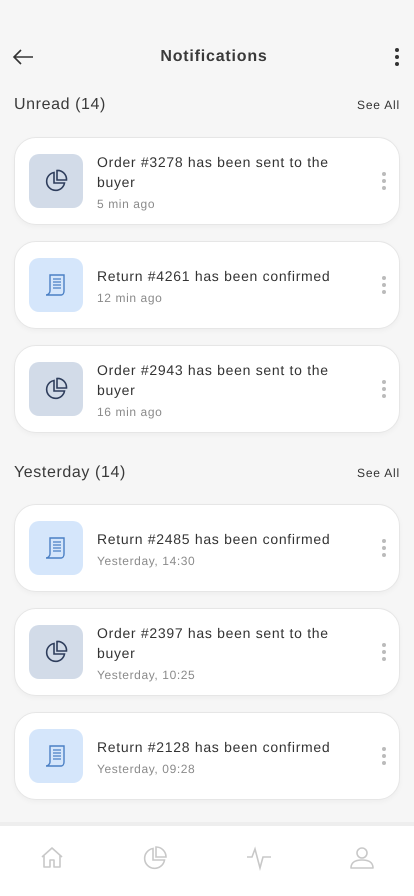 This screenshot has height=896, width=414. What do you see at coordinates (214, 276) in the screenshot?
I see `notification-text: Return #4261 has been confirmed` at bounding box center [214, 276].